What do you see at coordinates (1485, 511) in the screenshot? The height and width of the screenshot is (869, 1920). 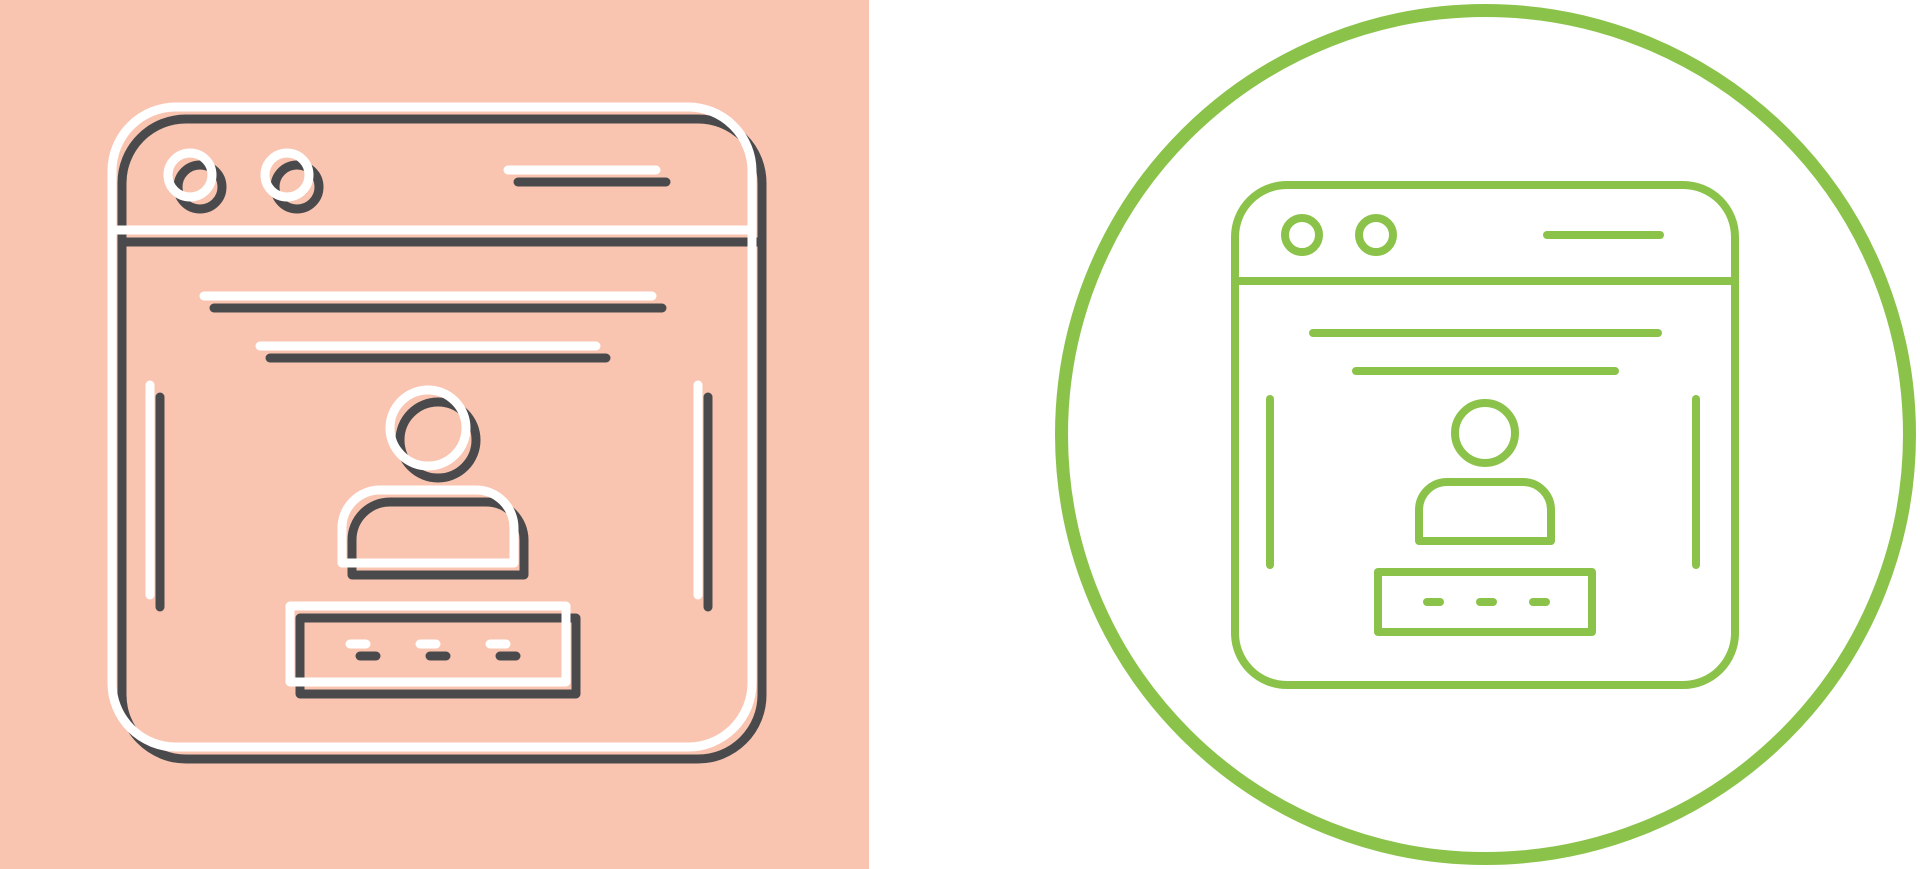 I see `user-body` at bounding box center [1485, 511].